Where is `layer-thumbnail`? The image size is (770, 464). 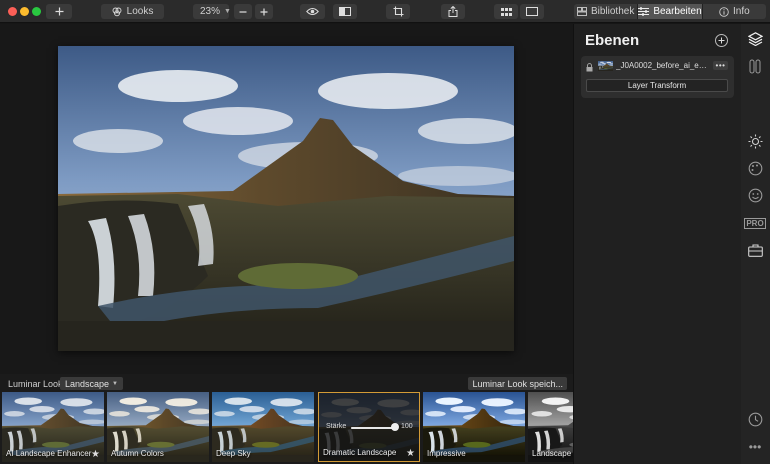
layer-thumbnail is located at coordinates (605, 66).